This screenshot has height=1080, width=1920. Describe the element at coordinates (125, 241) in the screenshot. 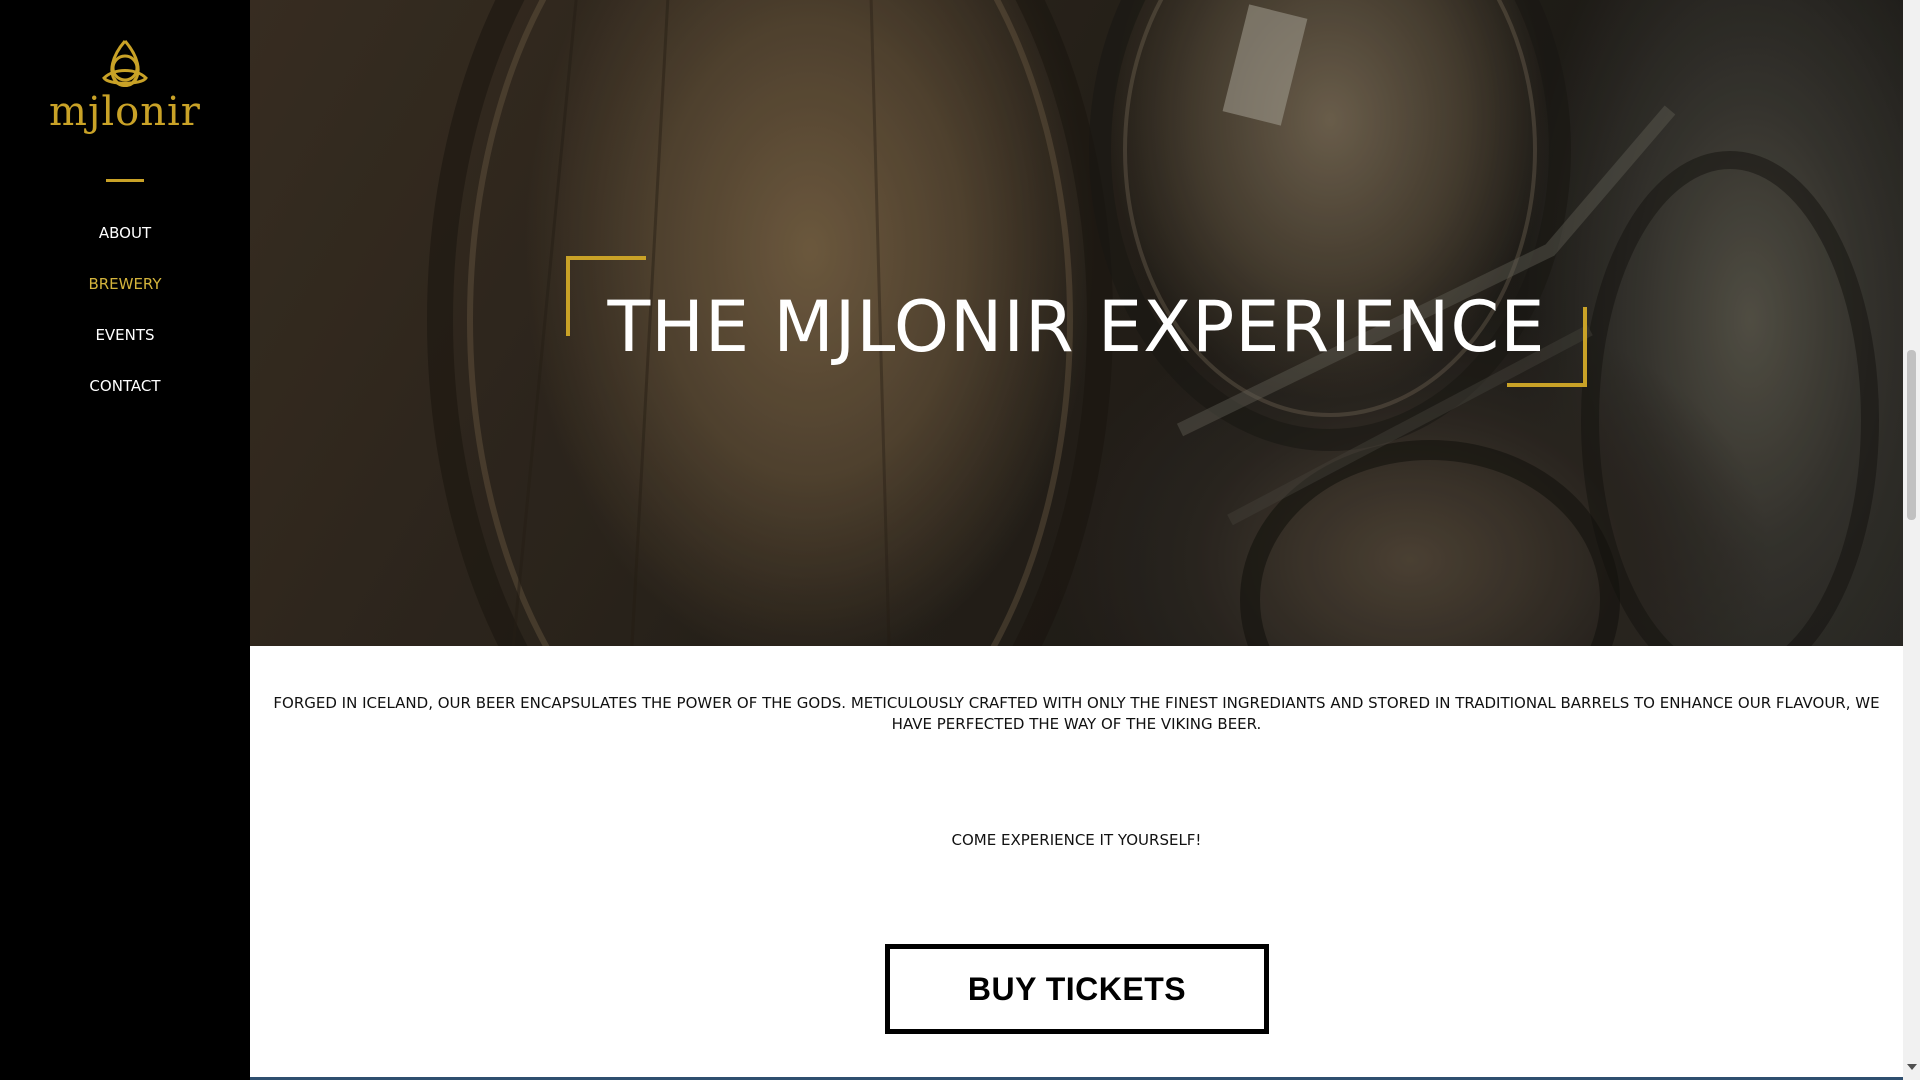

I see `nav-item-about: ABOUT` at that location.